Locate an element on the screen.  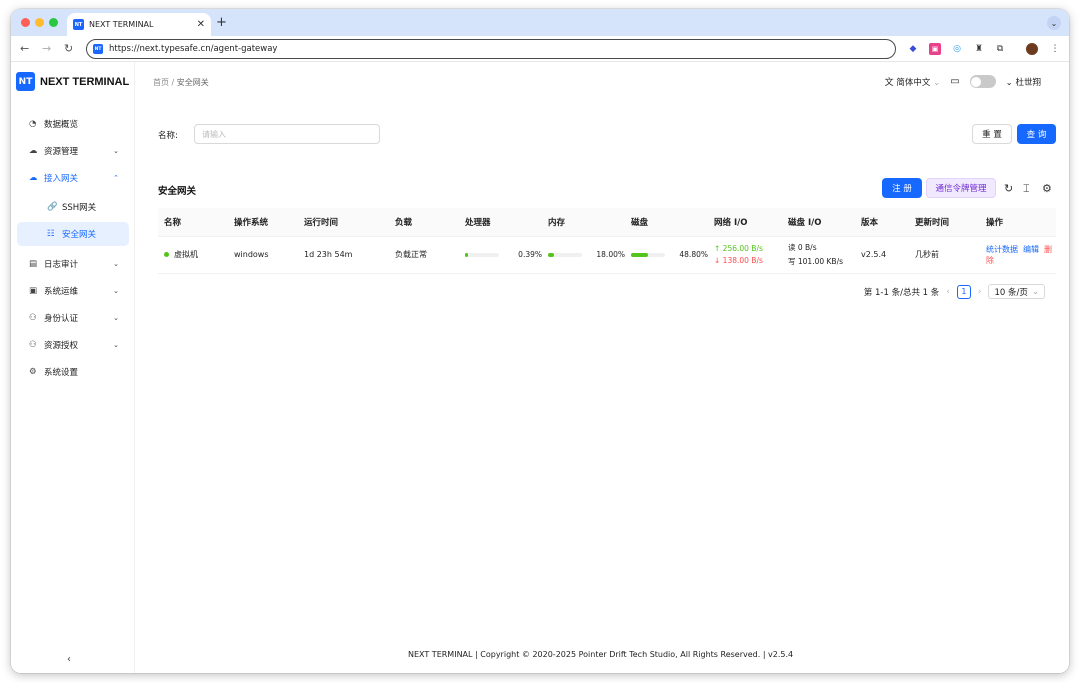
actions-cell: 统计数据 编辑 删除 is located at coordinates (1018, 255).